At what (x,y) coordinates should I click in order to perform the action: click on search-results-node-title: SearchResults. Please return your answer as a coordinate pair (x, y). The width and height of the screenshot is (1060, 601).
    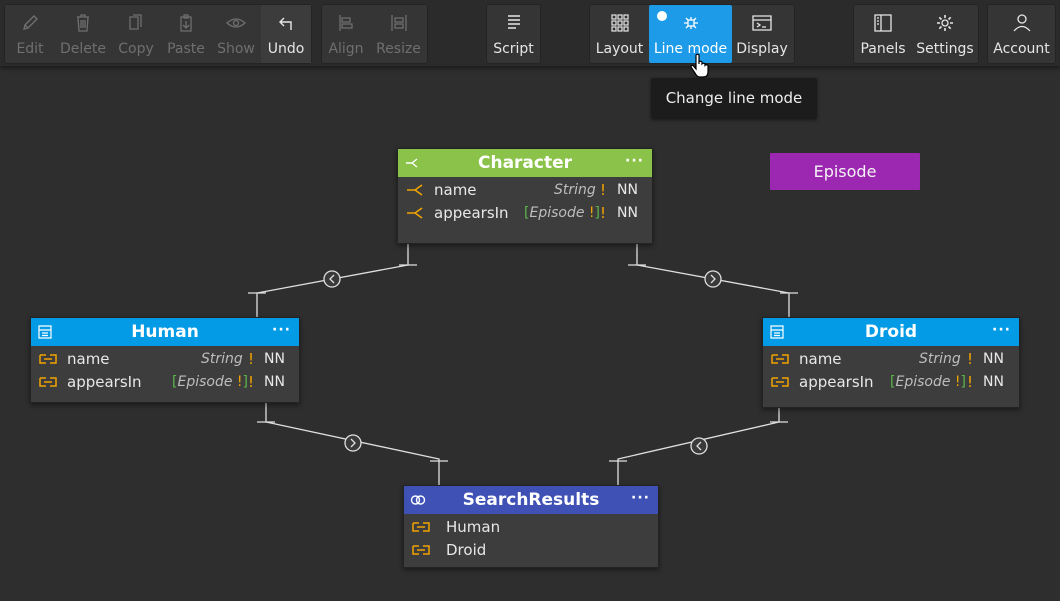
    Looking at the image, I should click on (531, 500).